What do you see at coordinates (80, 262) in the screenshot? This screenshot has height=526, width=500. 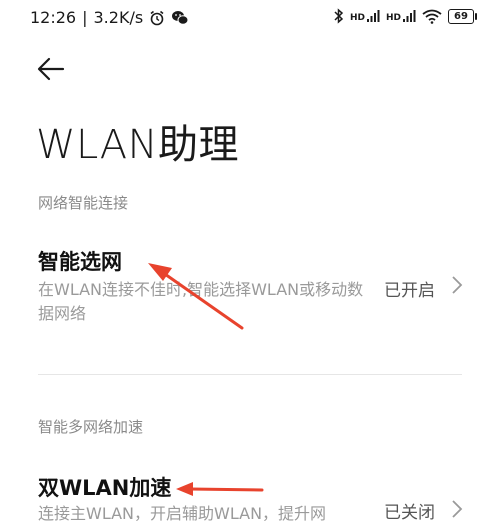 I see `item-title: 智能选网` at bounding box center [80, 262].